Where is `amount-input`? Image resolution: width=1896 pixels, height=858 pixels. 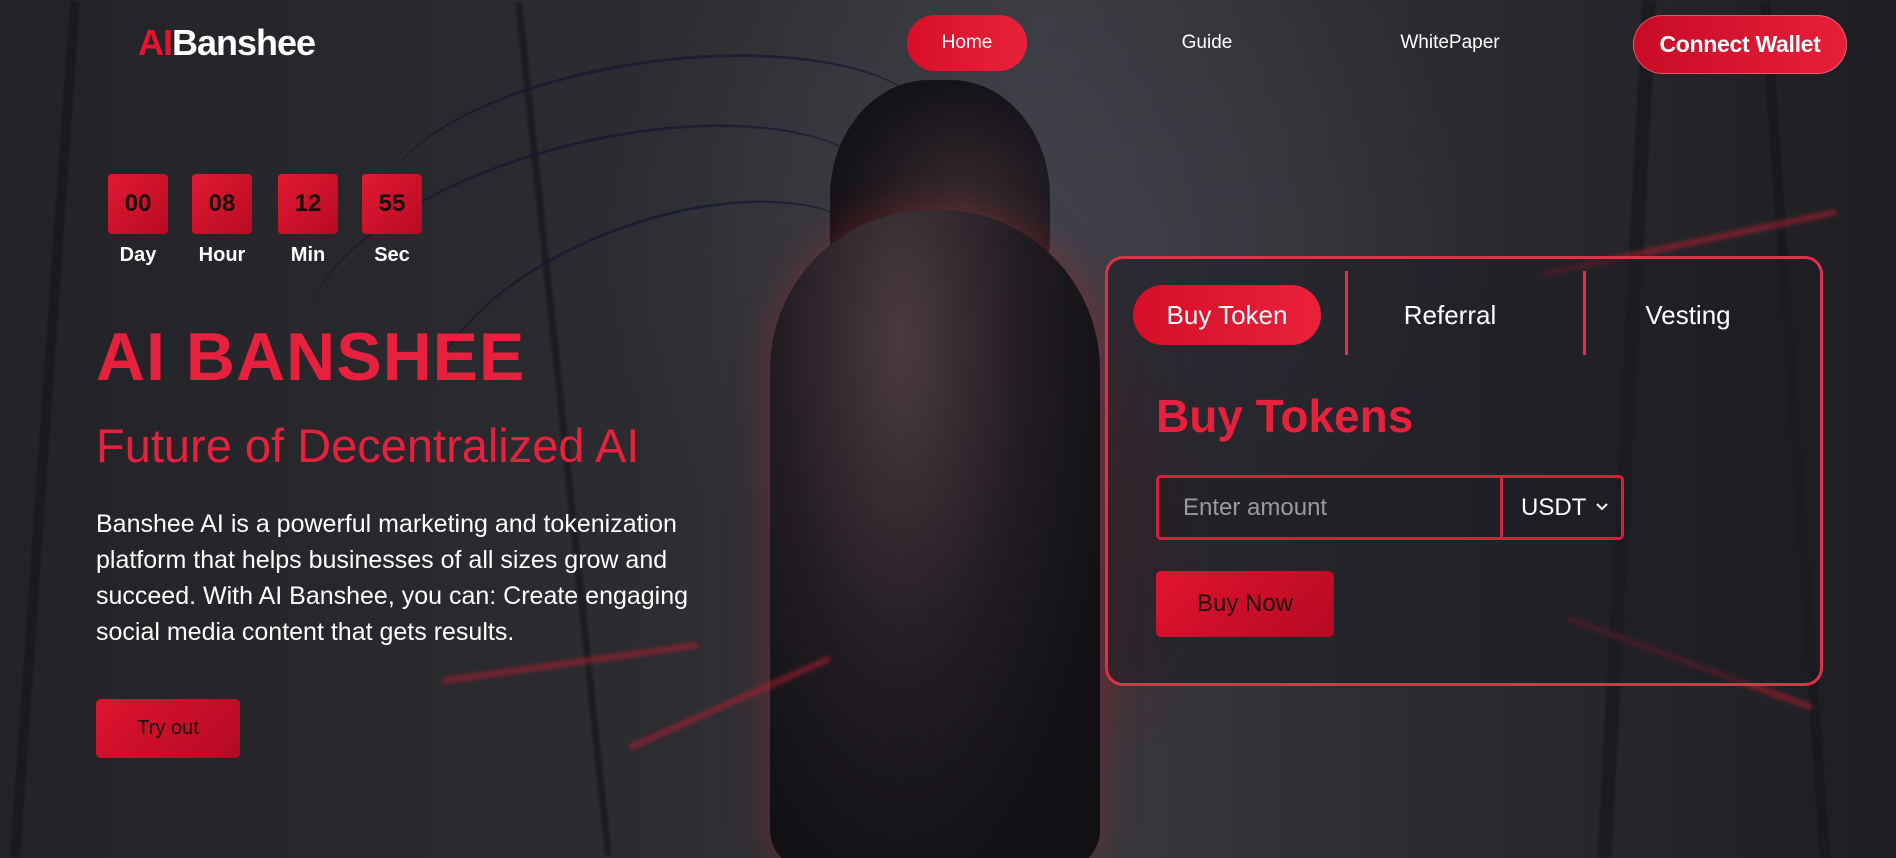 amount-input is located at coordinates (1331, 507).